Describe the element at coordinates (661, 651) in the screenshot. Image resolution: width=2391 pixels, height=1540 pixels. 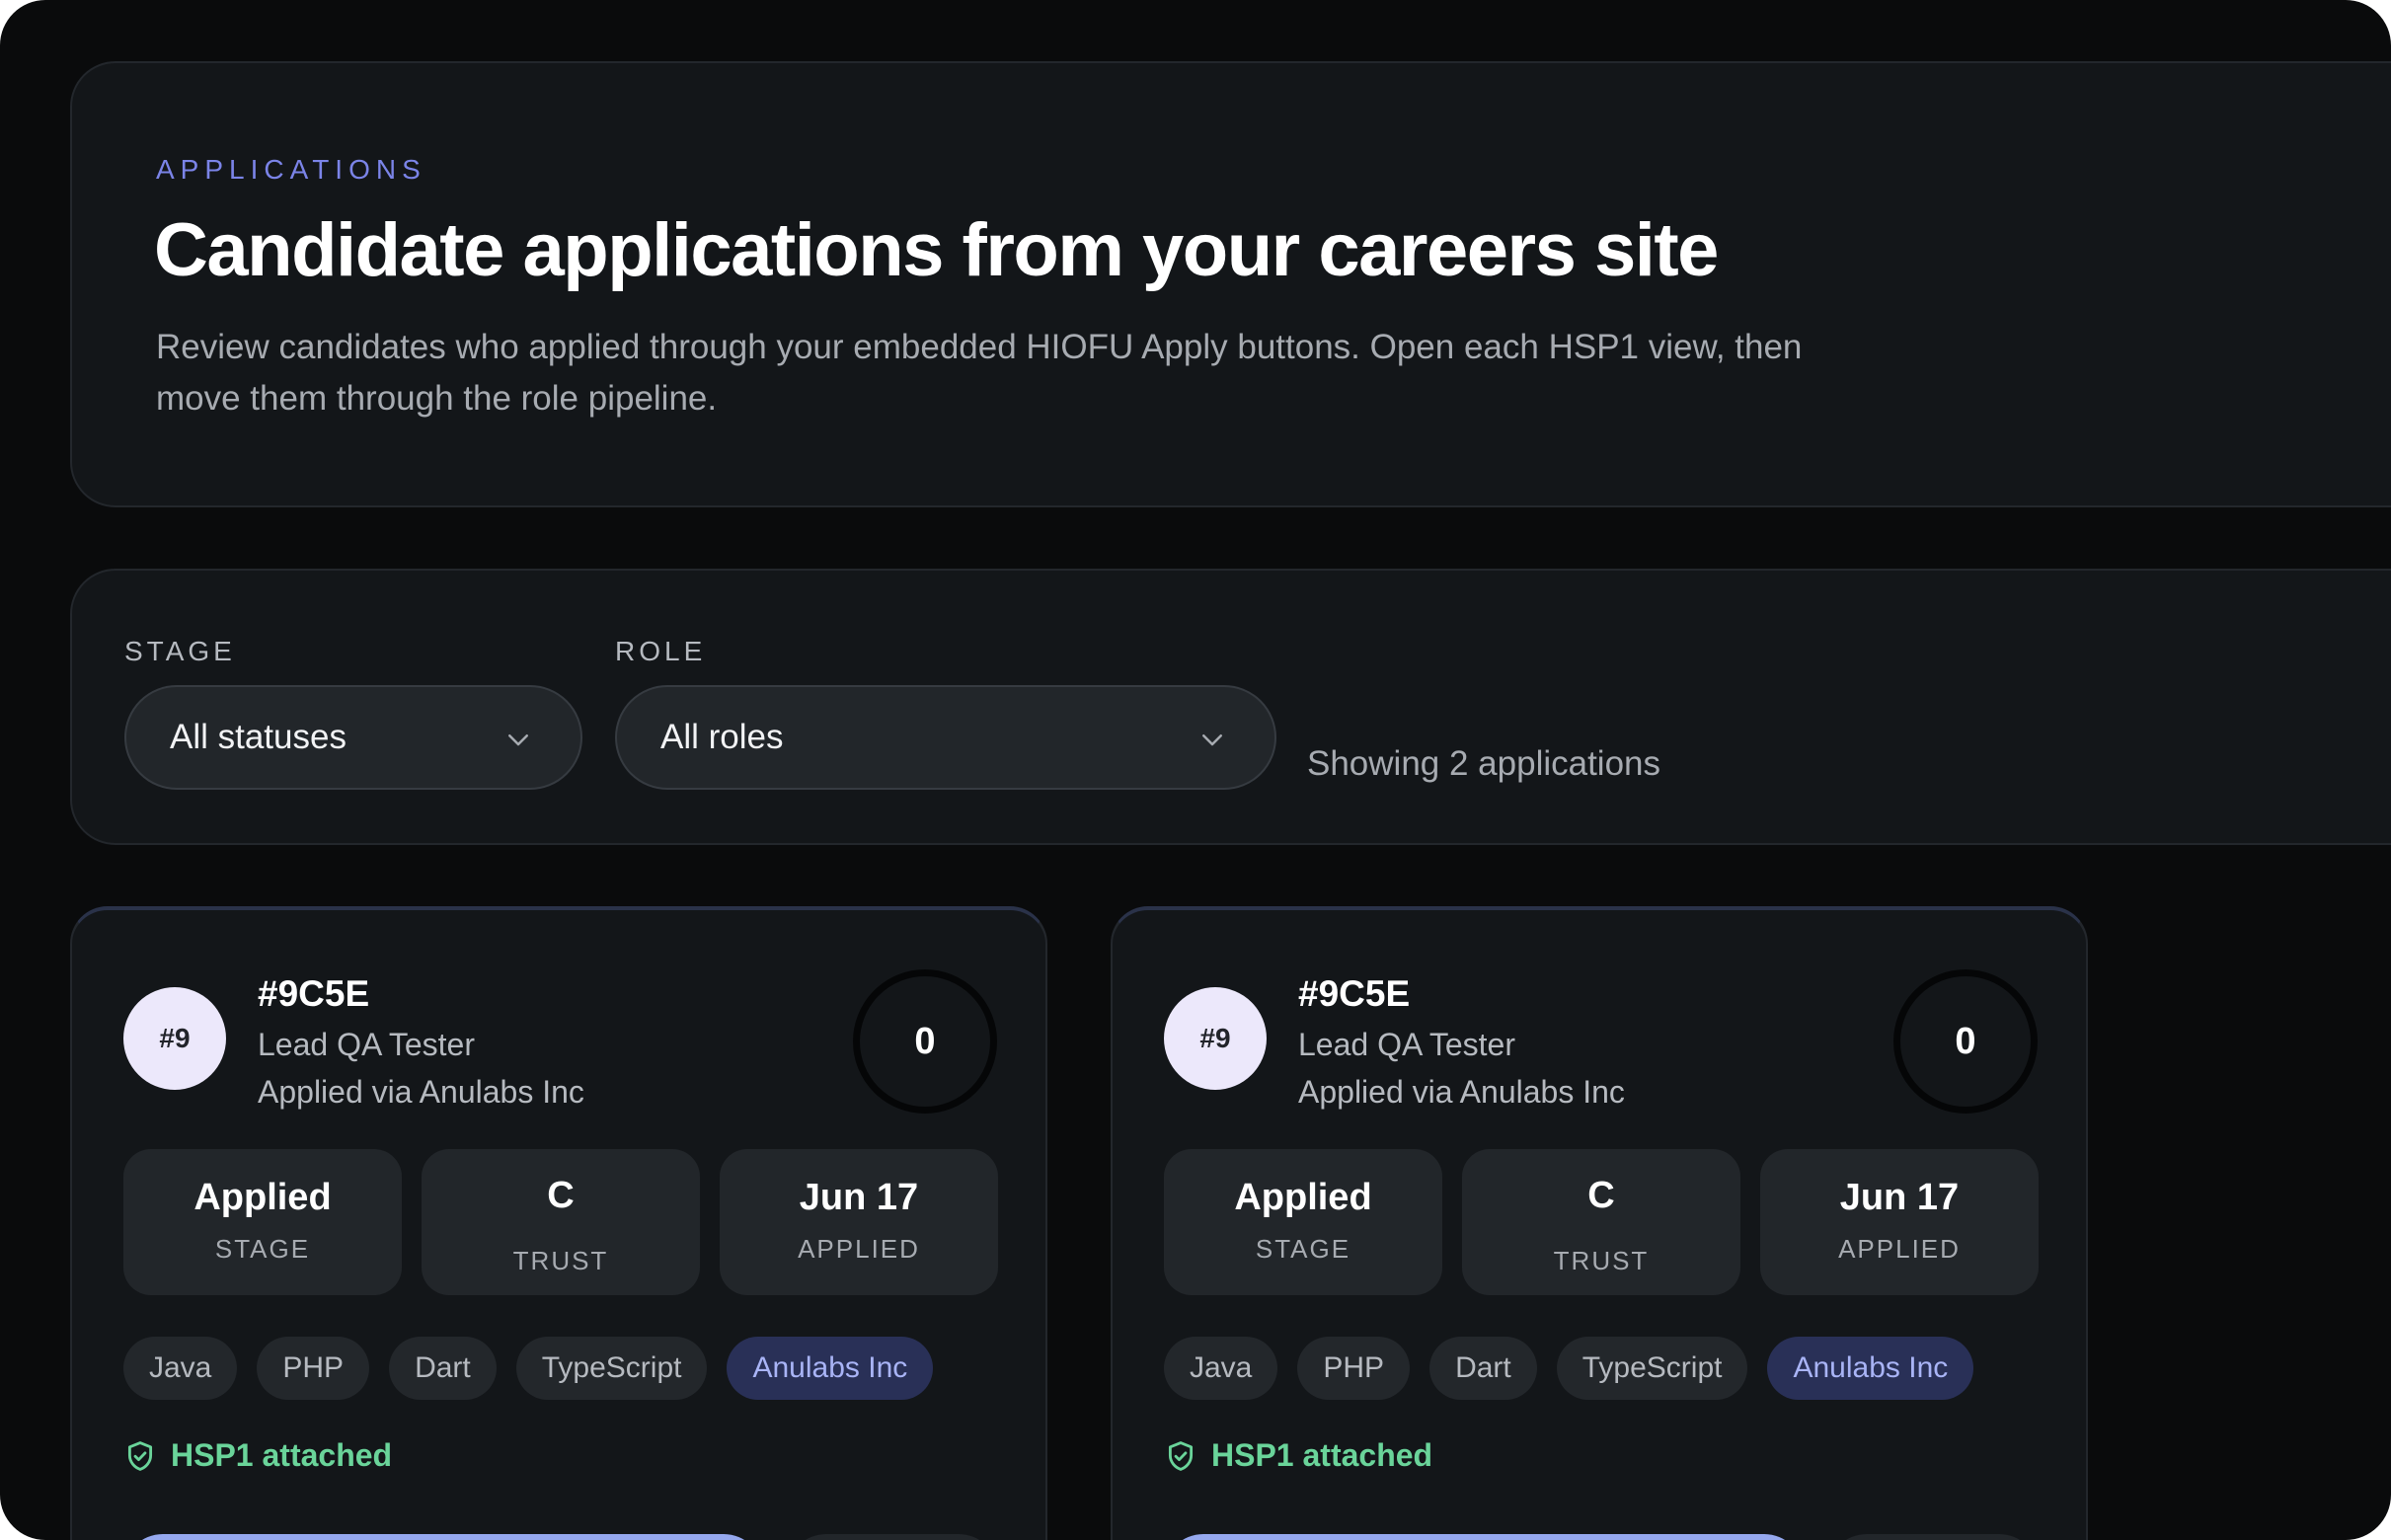
I see `role-filter-label: ROLE` at that location.